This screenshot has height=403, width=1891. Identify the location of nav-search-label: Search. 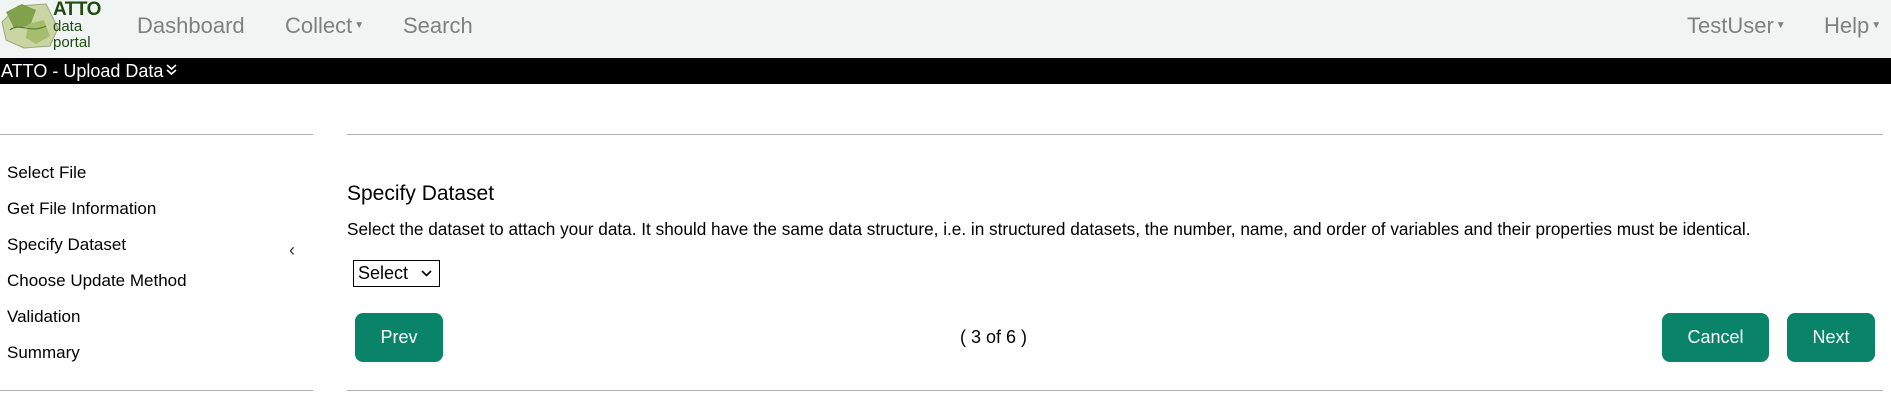
(438, 25).